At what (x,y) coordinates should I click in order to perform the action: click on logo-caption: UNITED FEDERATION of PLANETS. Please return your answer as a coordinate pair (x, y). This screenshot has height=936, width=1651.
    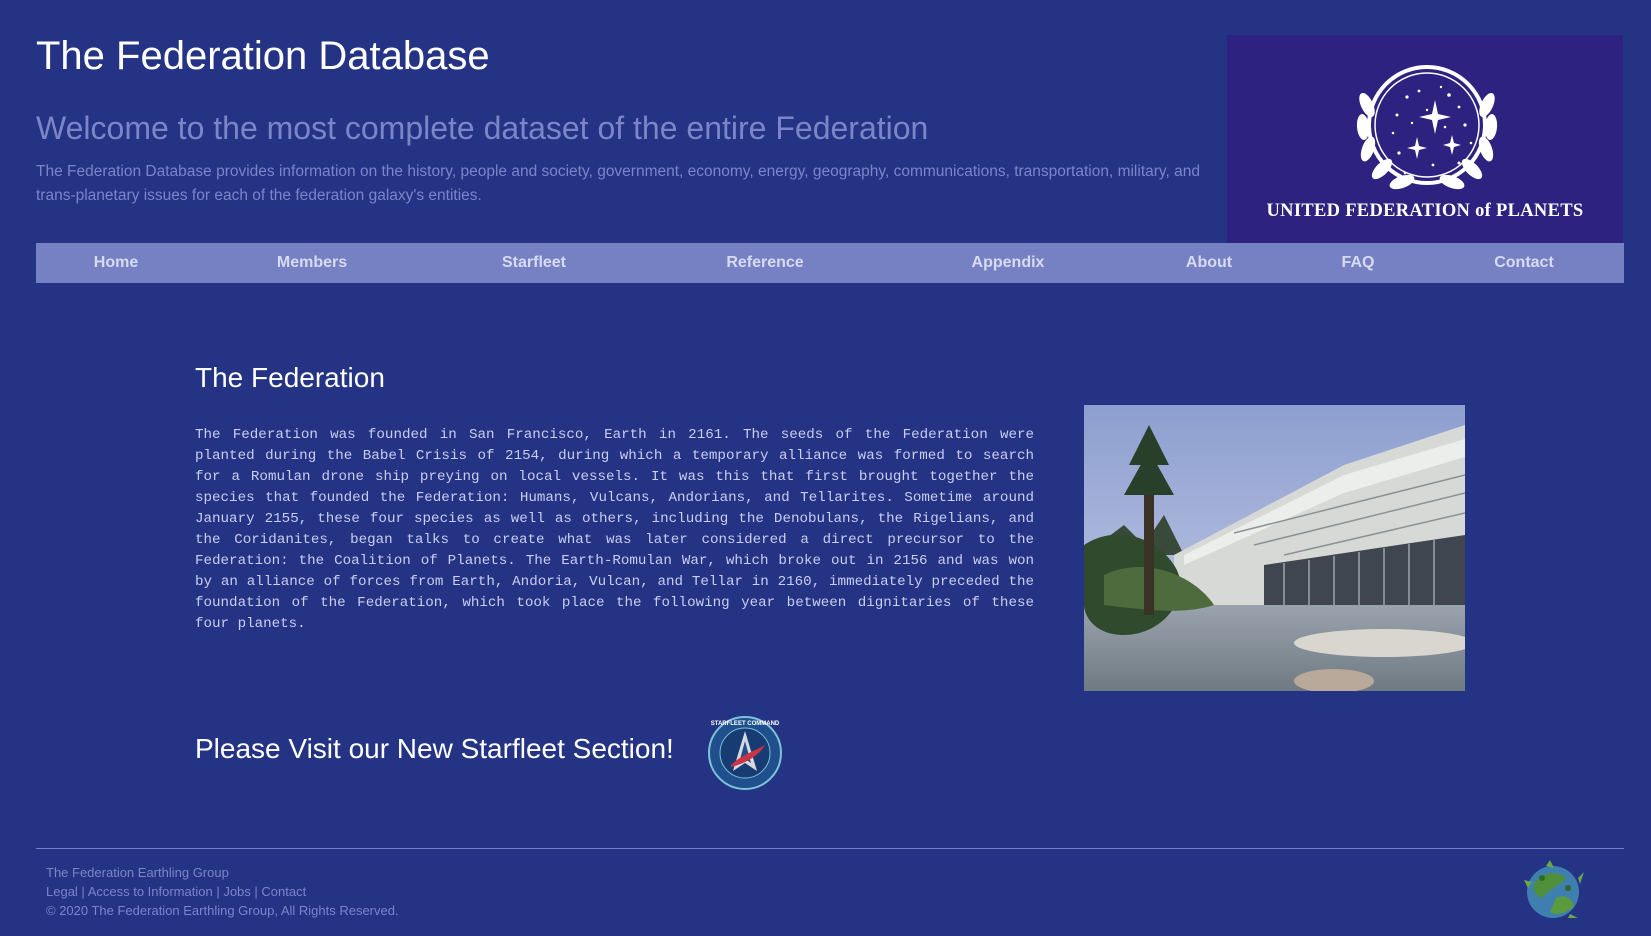
    Looking at the image, I should click on (1425, 211).